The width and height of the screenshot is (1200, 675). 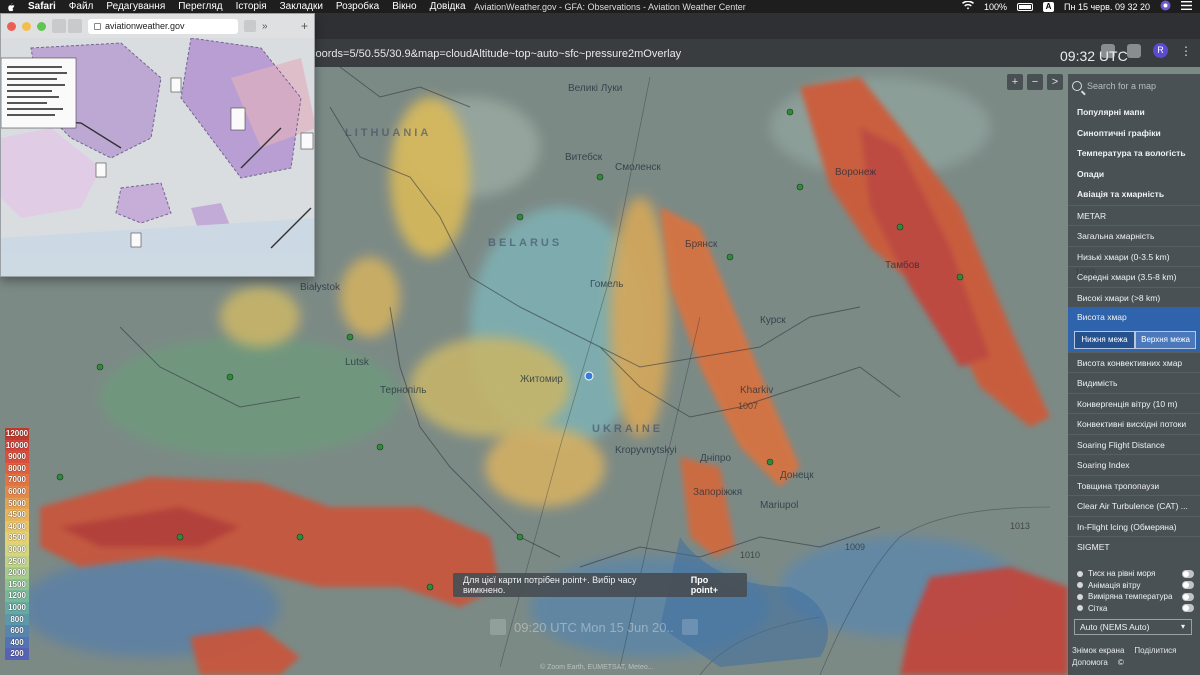 I want to click on menu-low-clouds: Низькі хмари (0-3.5 km), so click(x=1134, y=256).